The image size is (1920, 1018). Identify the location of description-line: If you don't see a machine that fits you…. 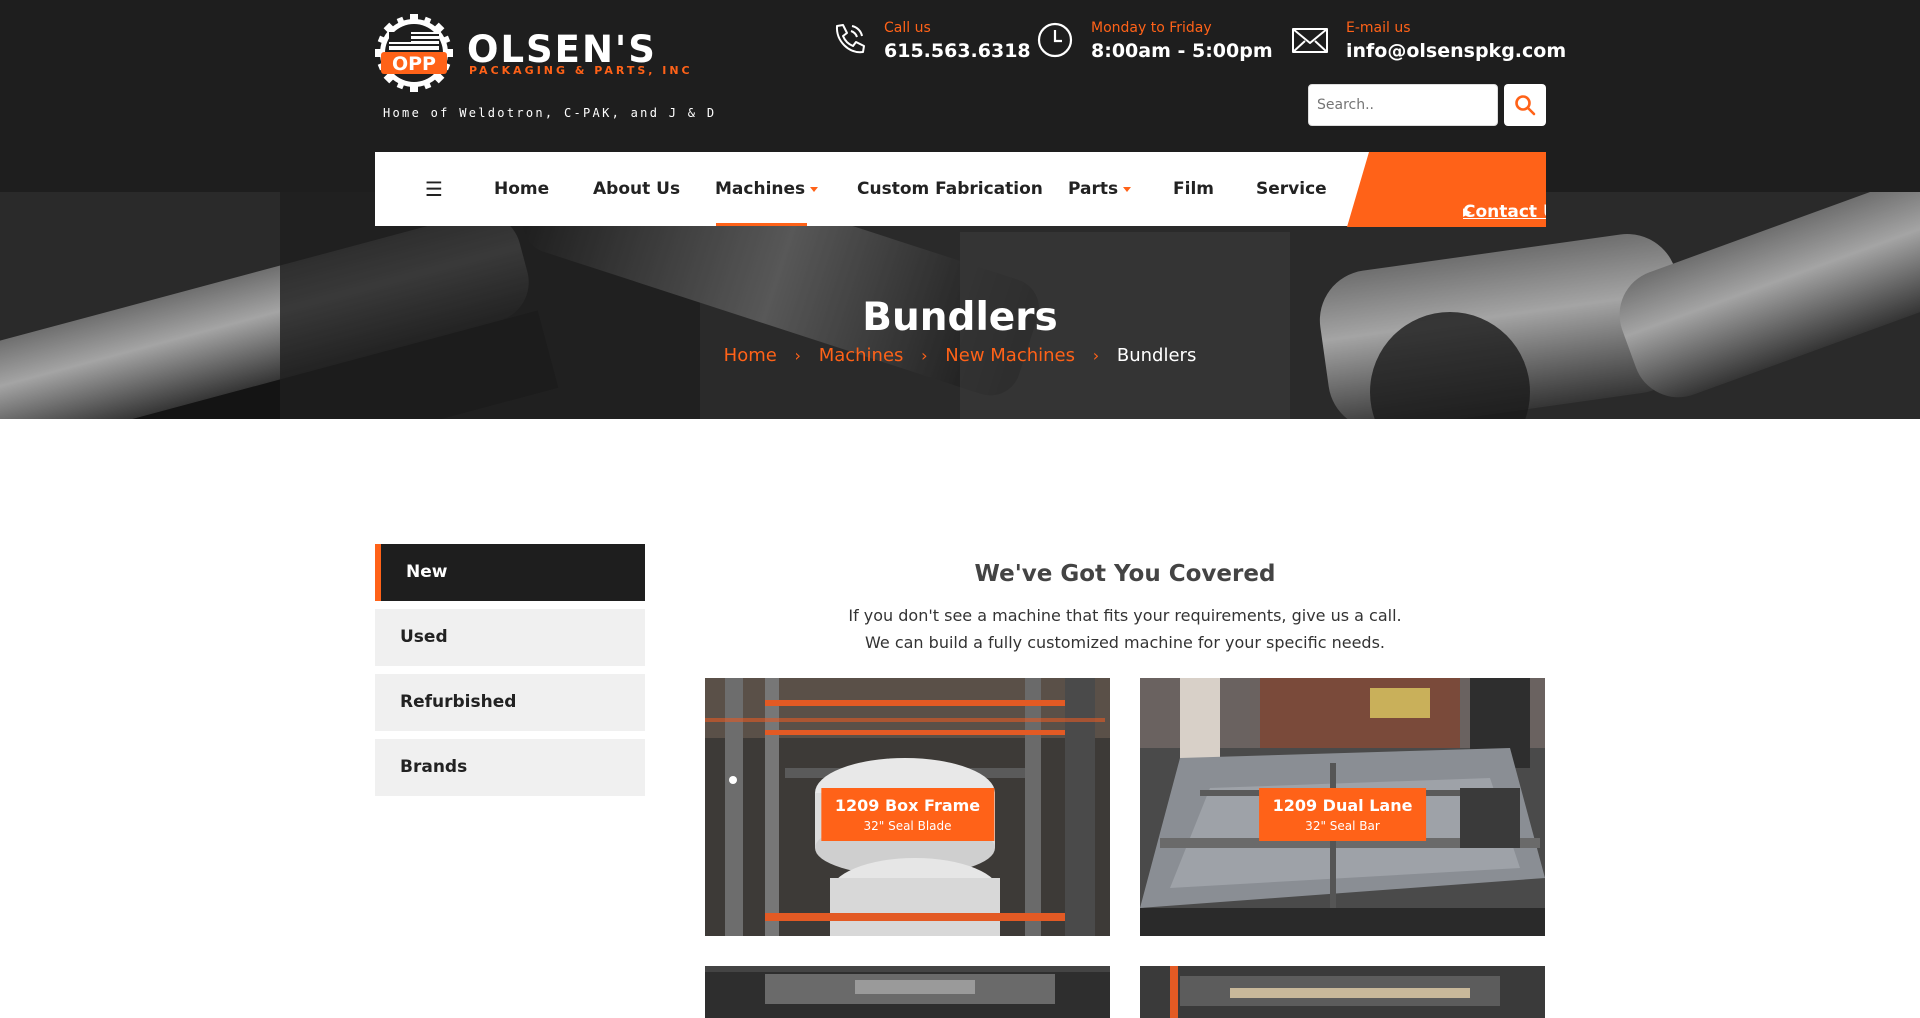
(1125, 615).